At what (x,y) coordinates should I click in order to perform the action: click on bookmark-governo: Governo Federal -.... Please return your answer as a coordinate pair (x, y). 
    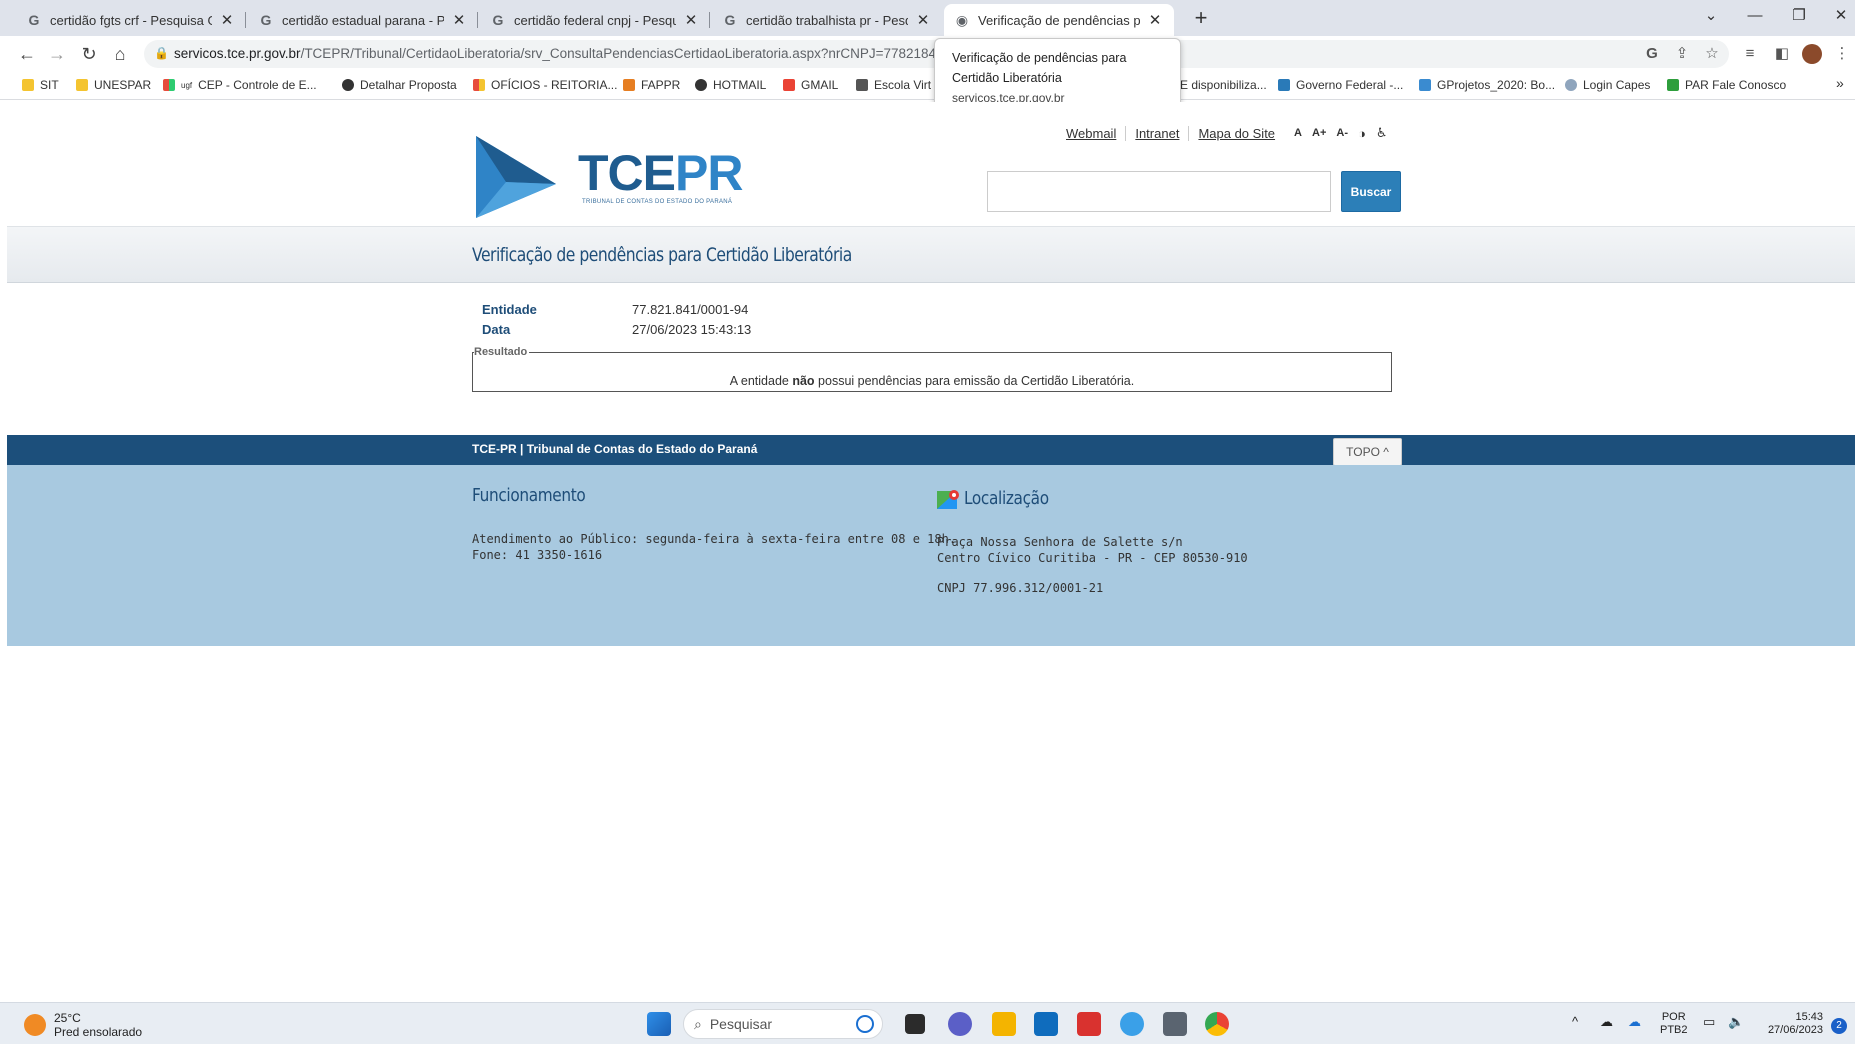
    Looking at the image, I should click on (1340, 85).